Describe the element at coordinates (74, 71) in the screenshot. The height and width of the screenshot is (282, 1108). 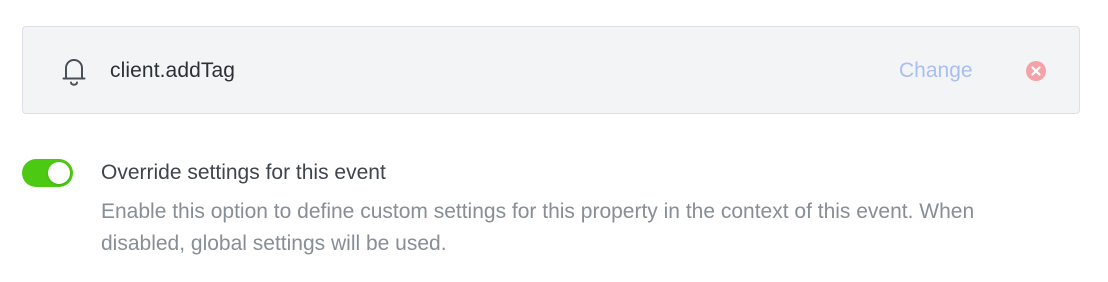
I see `bell-icon` at that location.